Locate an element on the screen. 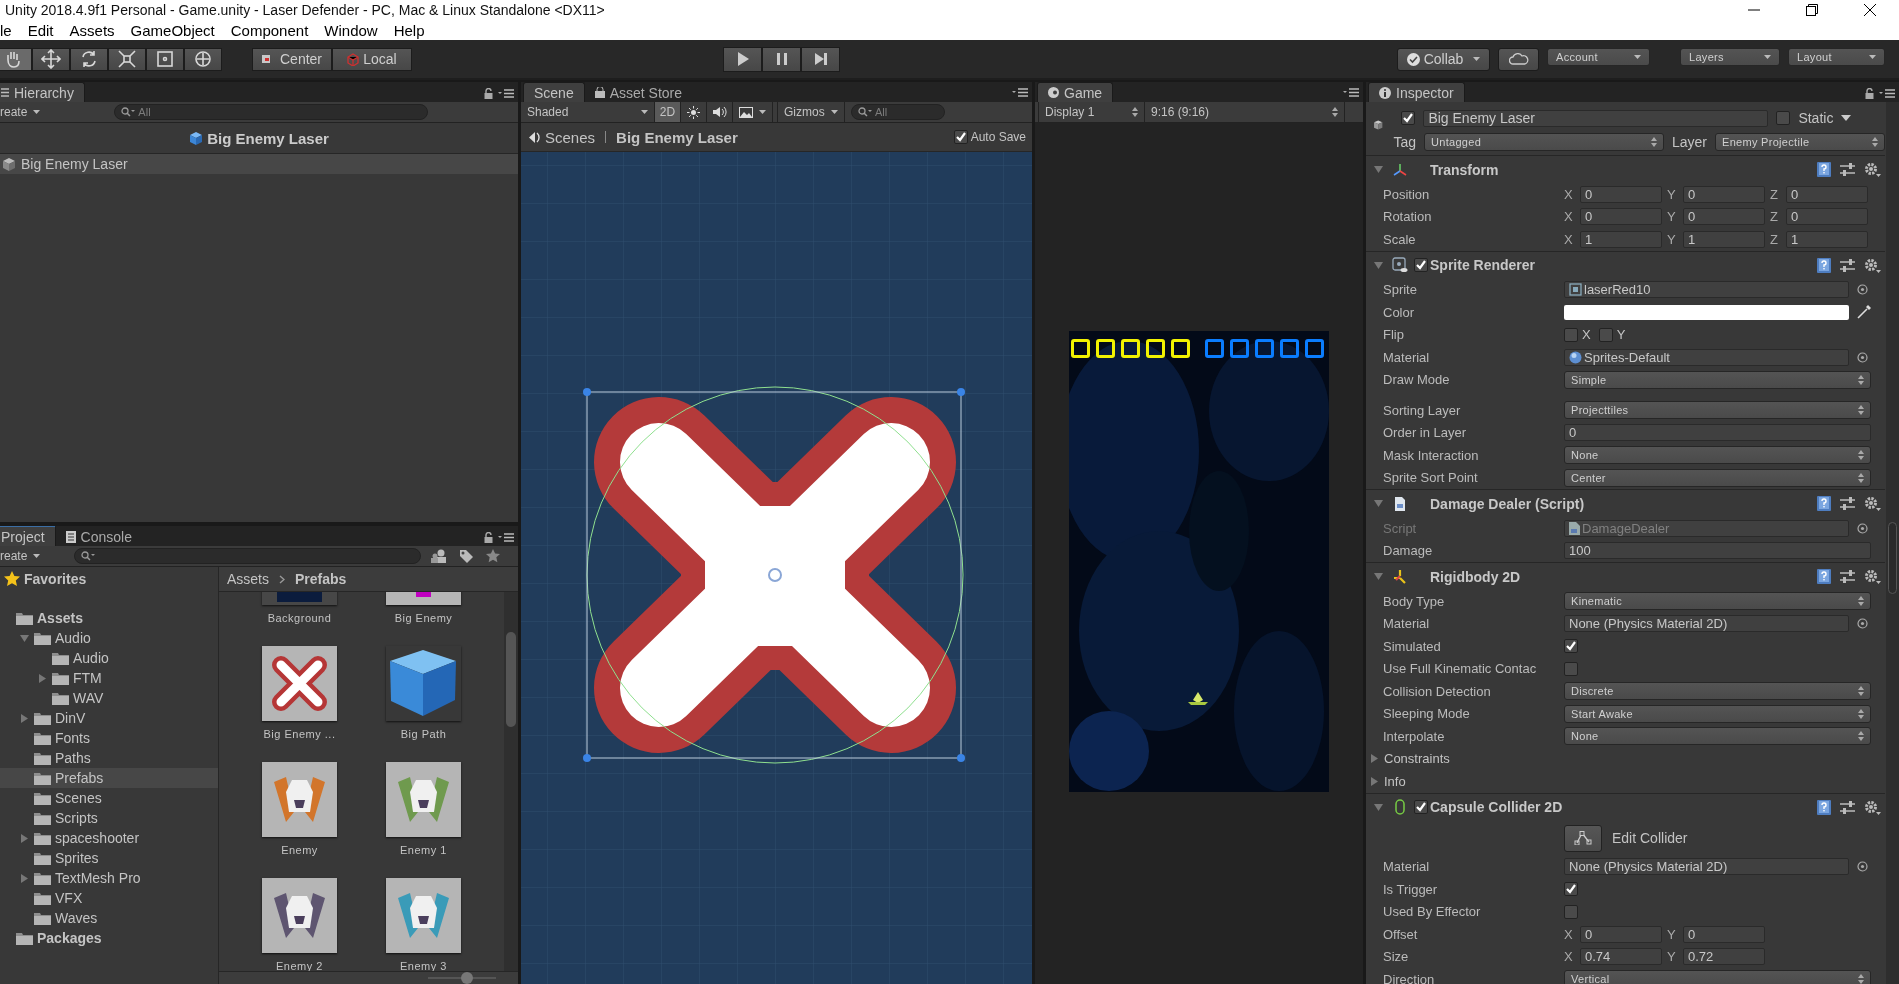 The width and height of the screenshot is (1899, 984). number-field: 0.74 is located at coordinates (1621, 957).